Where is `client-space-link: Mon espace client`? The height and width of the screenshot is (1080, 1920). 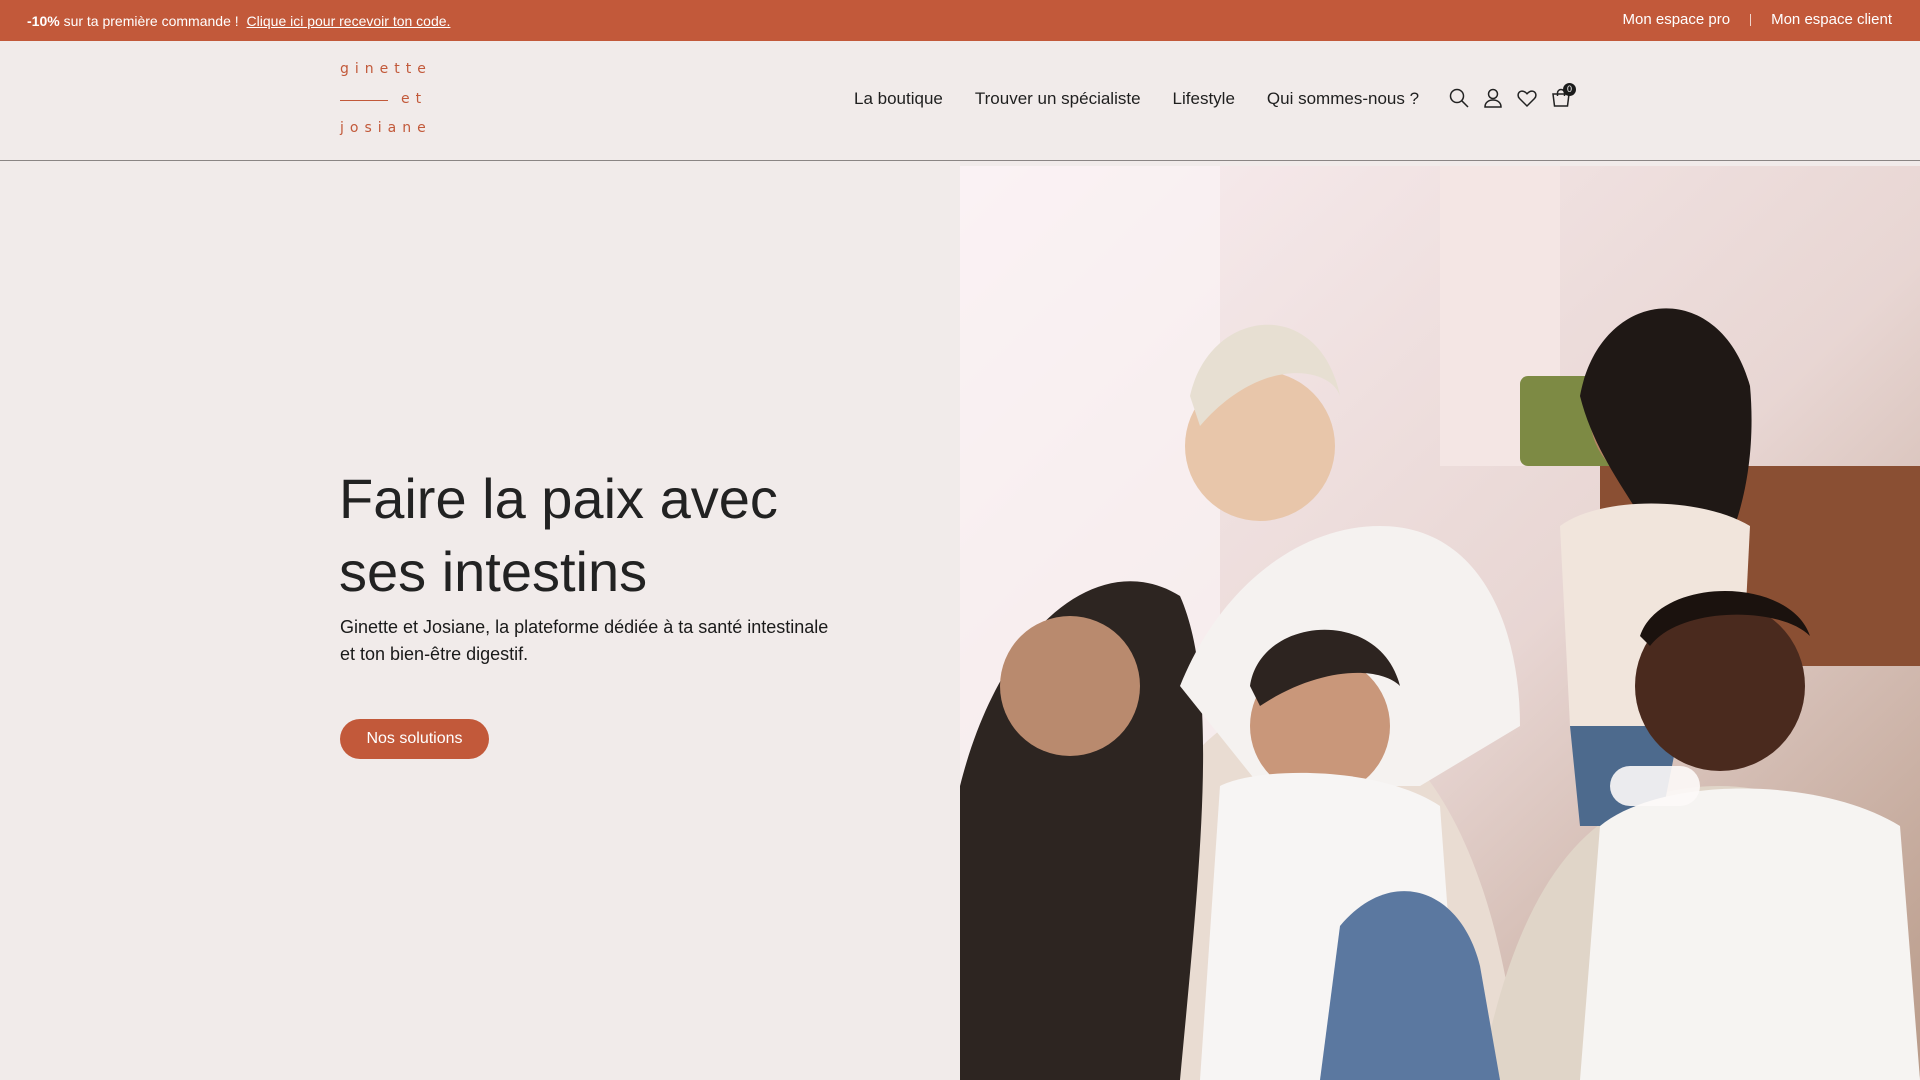
client-space-link: Mon espace client is located at coordinates (1831, 19).